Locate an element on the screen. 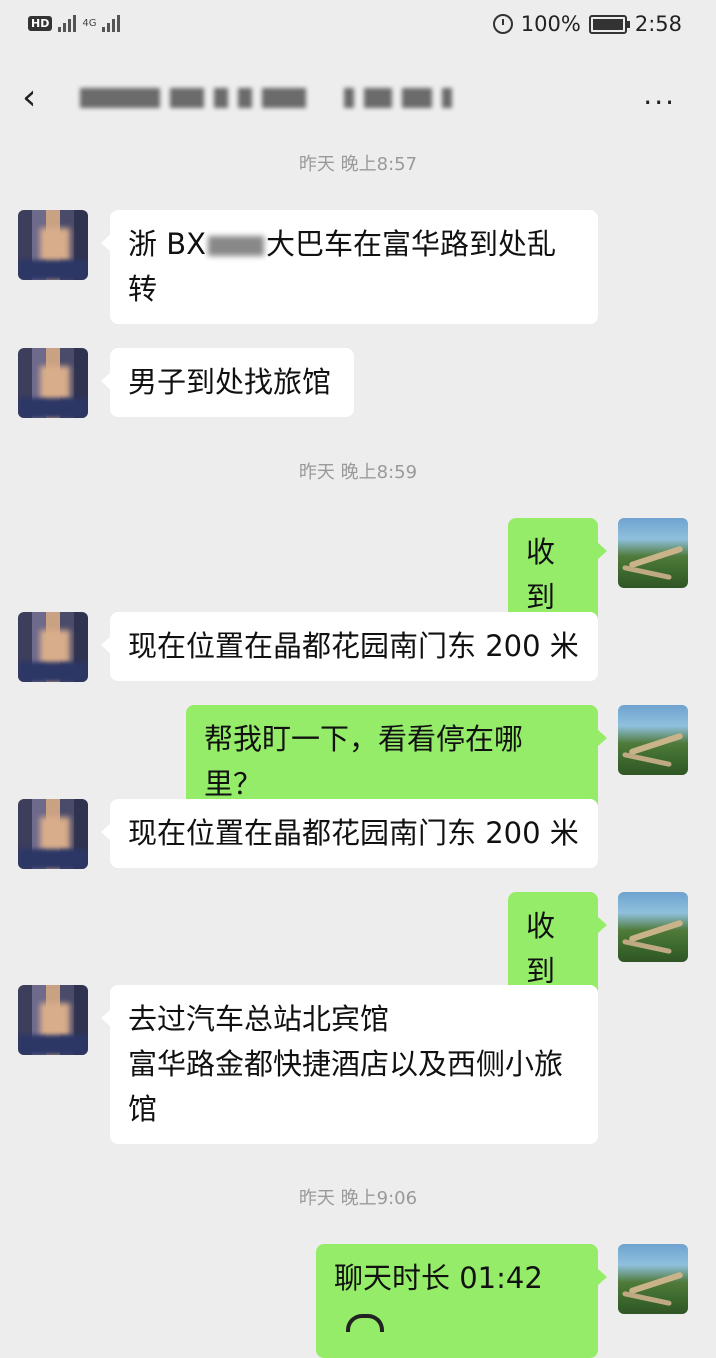 The width and height of the screenshot is (716, 1358). message-text: 帮我盯一下，看看停在哪里？ is located at coordinates (364, 761).